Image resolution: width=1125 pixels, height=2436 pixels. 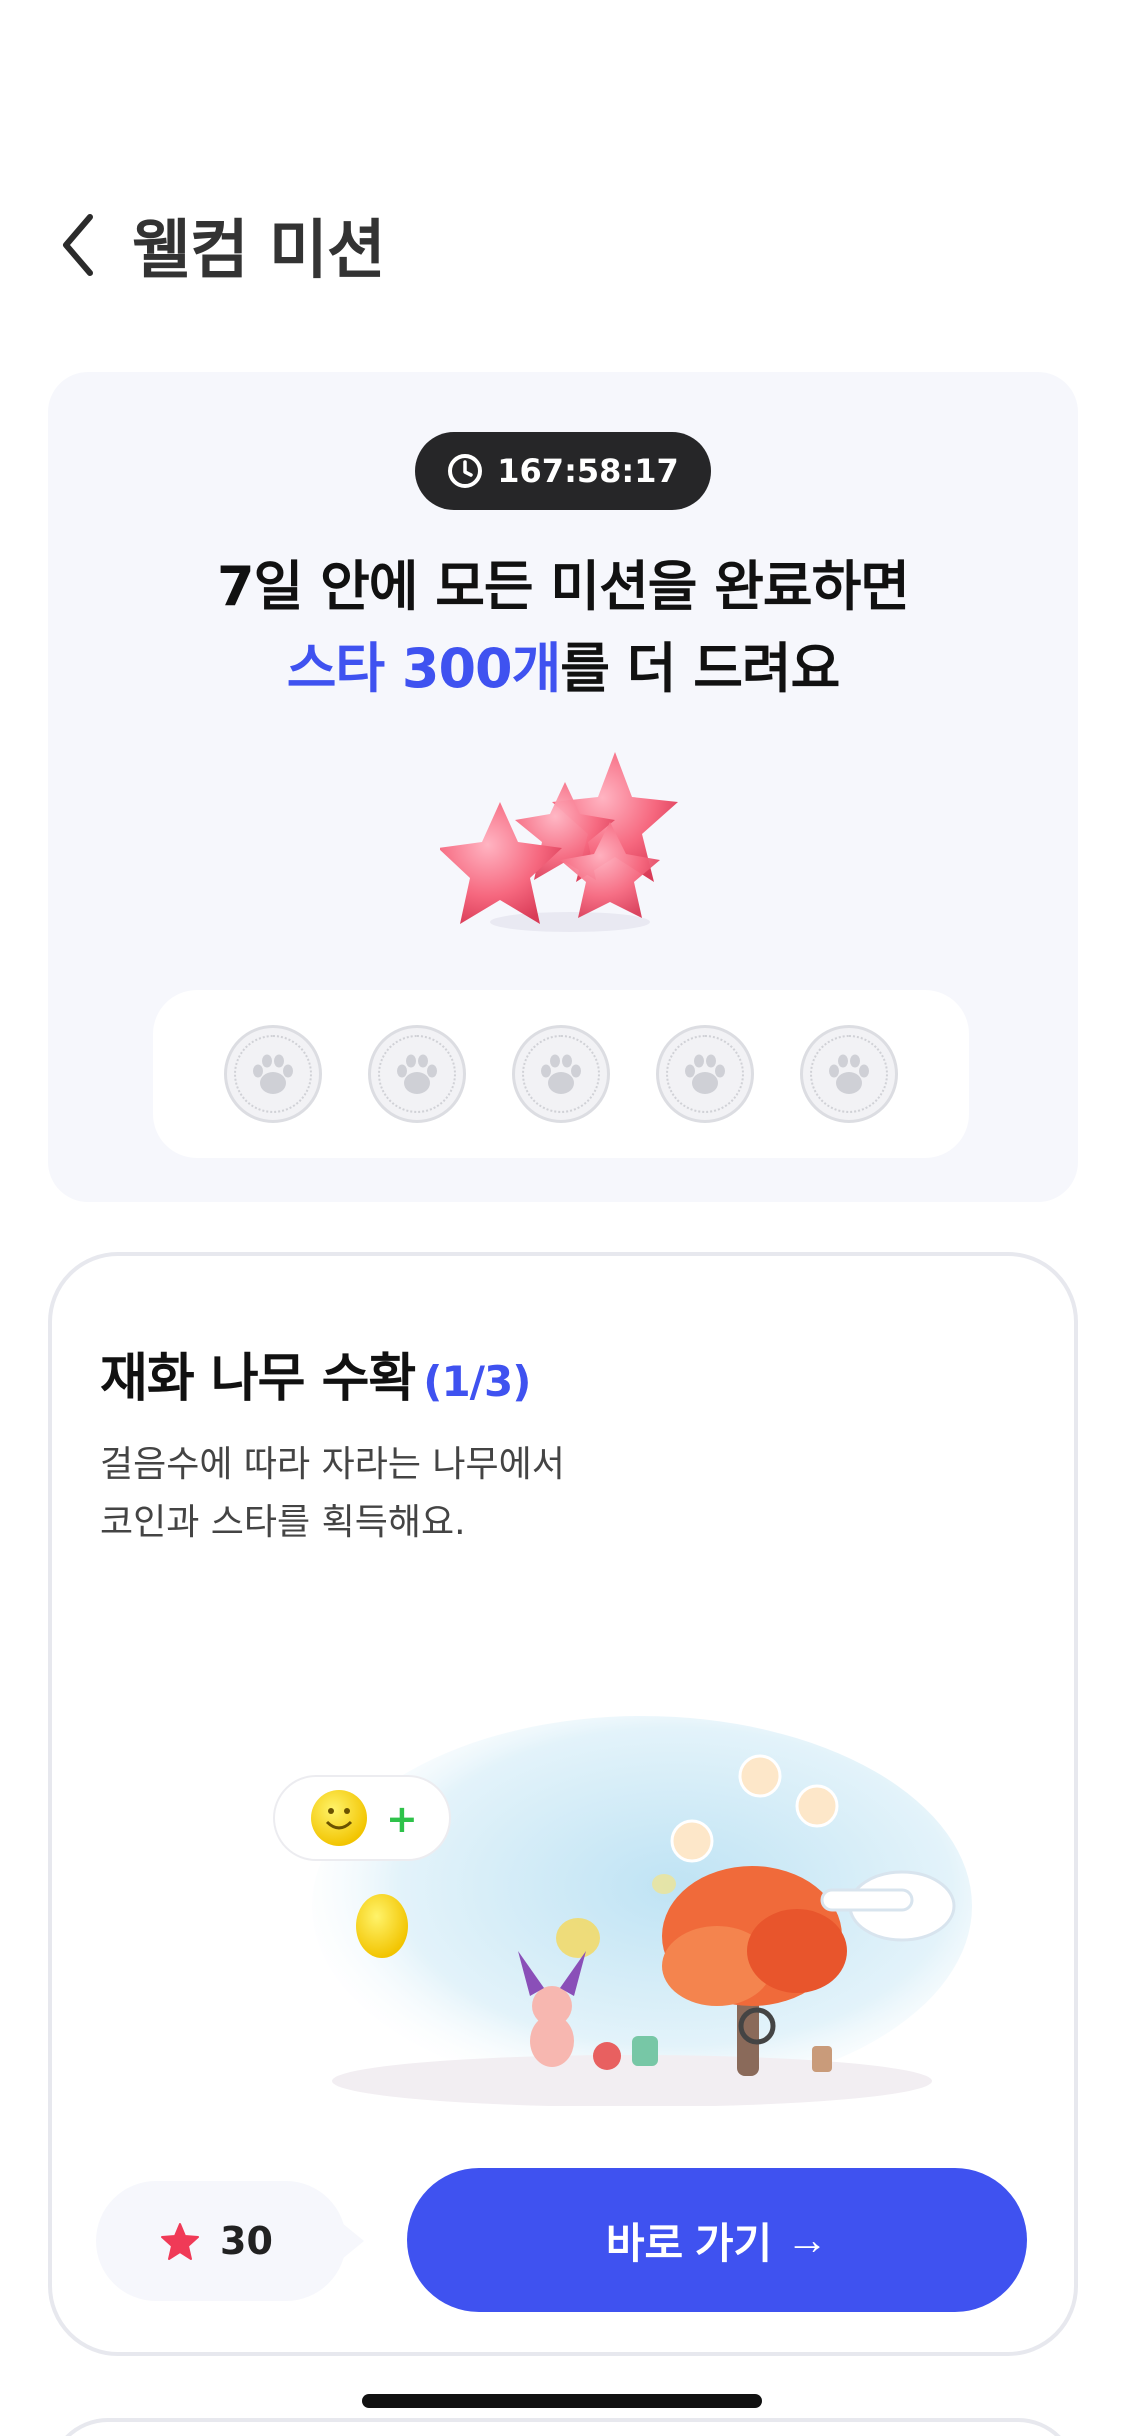 What do you see at coordinates (424, 668) in the screenshot?
I see `promo-reward-highlight: 스타 300개` at bounding box center [424, 668].